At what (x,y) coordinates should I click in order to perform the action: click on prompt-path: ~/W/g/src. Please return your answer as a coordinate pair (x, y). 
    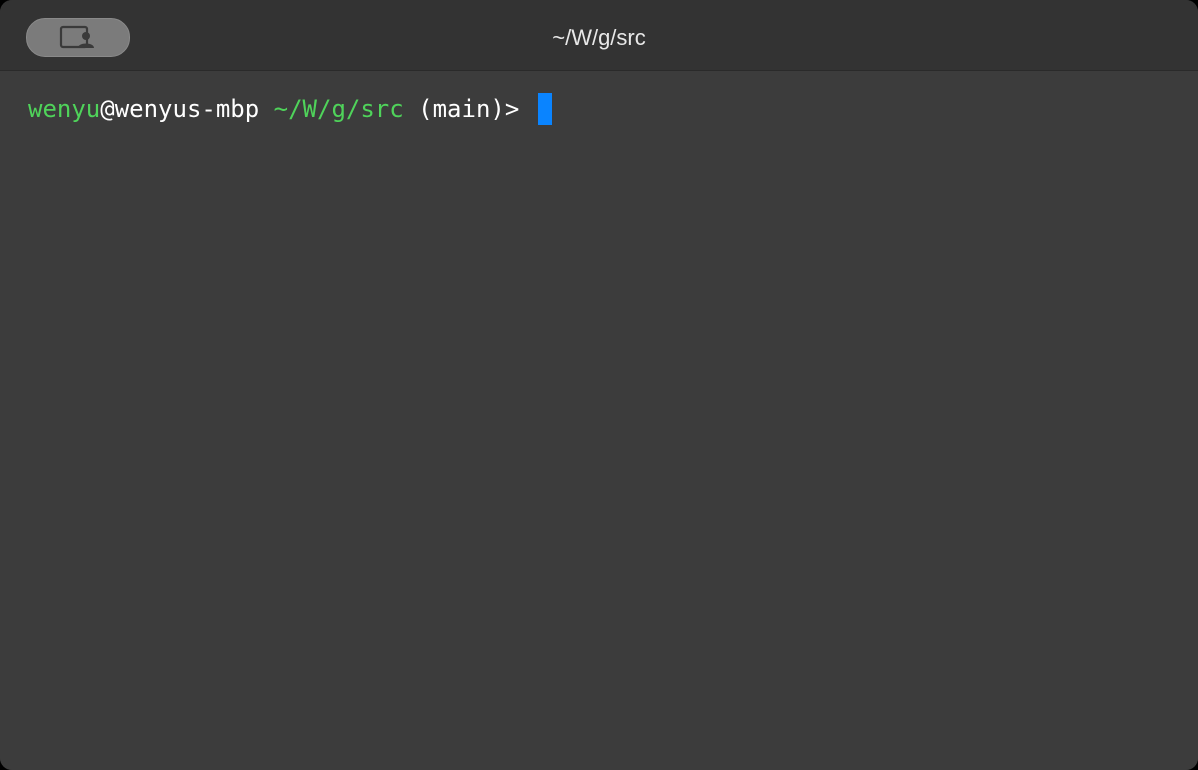
    Looking at the image, I should click on (338, 109).